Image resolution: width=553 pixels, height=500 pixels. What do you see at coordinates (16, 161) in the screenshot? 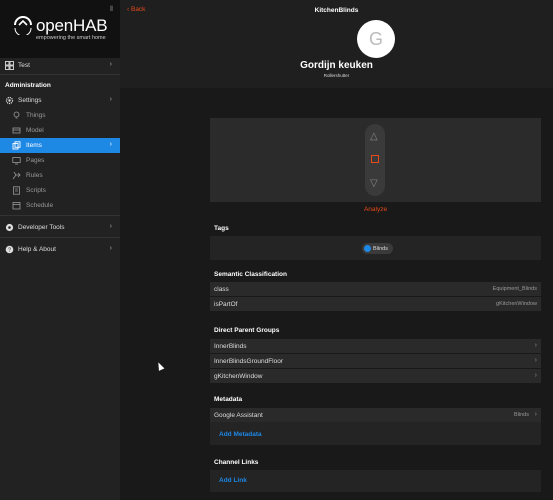
I see `pages-icon` at bounding box center [16, 161].